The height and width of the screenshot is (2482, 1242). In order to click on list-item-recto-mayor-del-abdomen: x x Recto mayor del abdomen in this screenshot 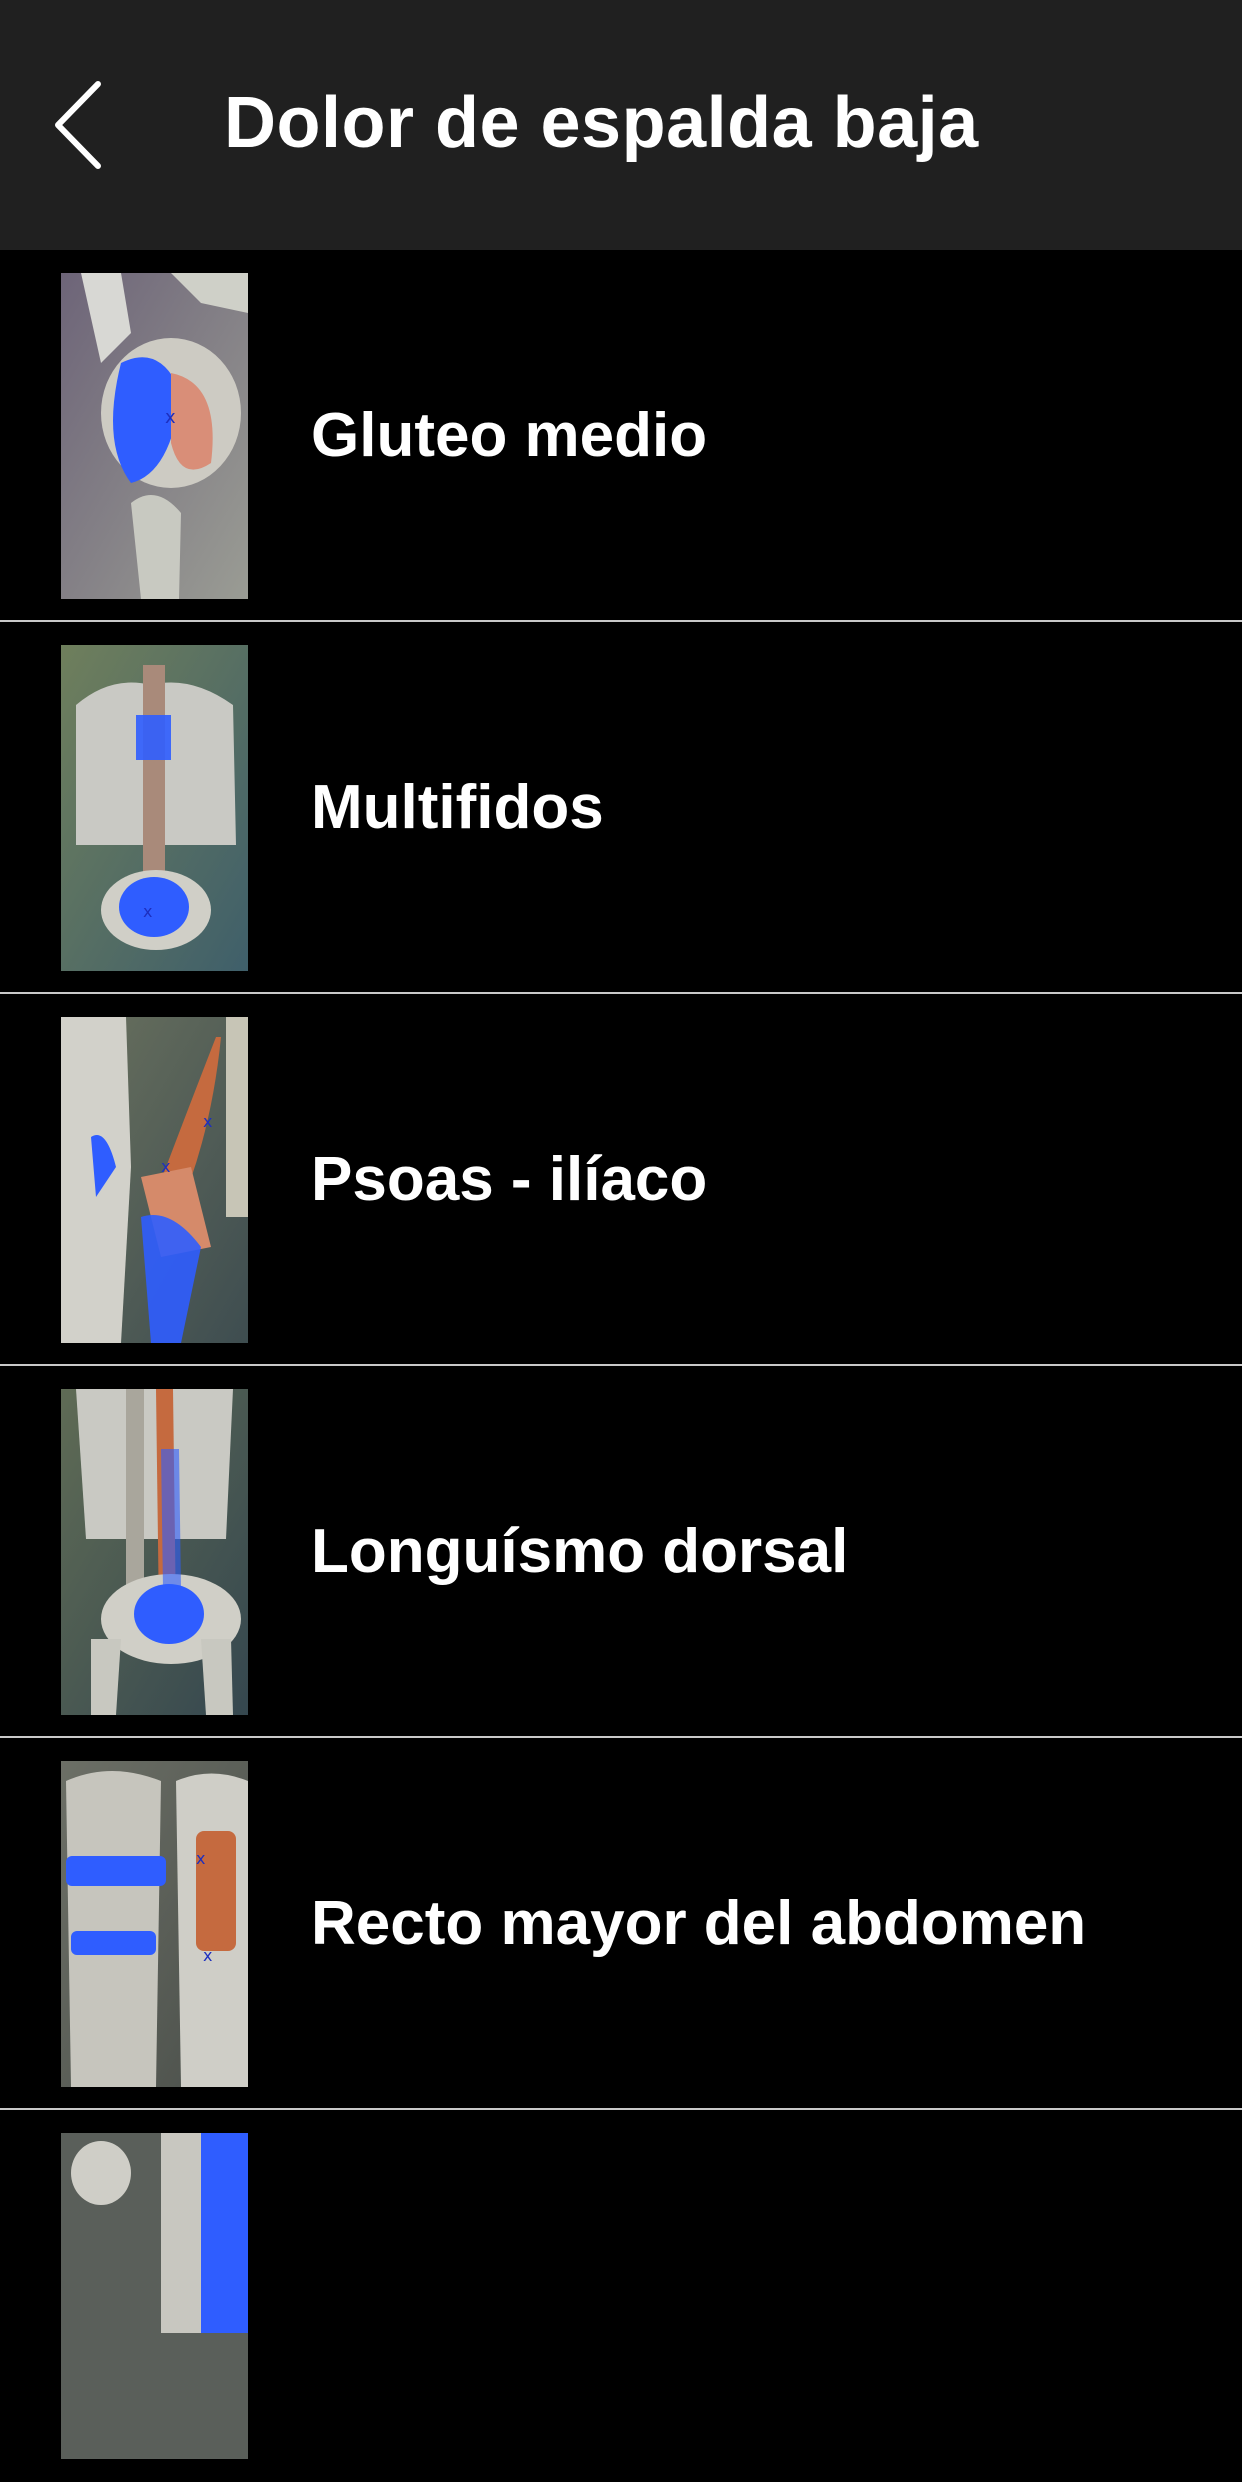, I will do `click(621, 1924)`.